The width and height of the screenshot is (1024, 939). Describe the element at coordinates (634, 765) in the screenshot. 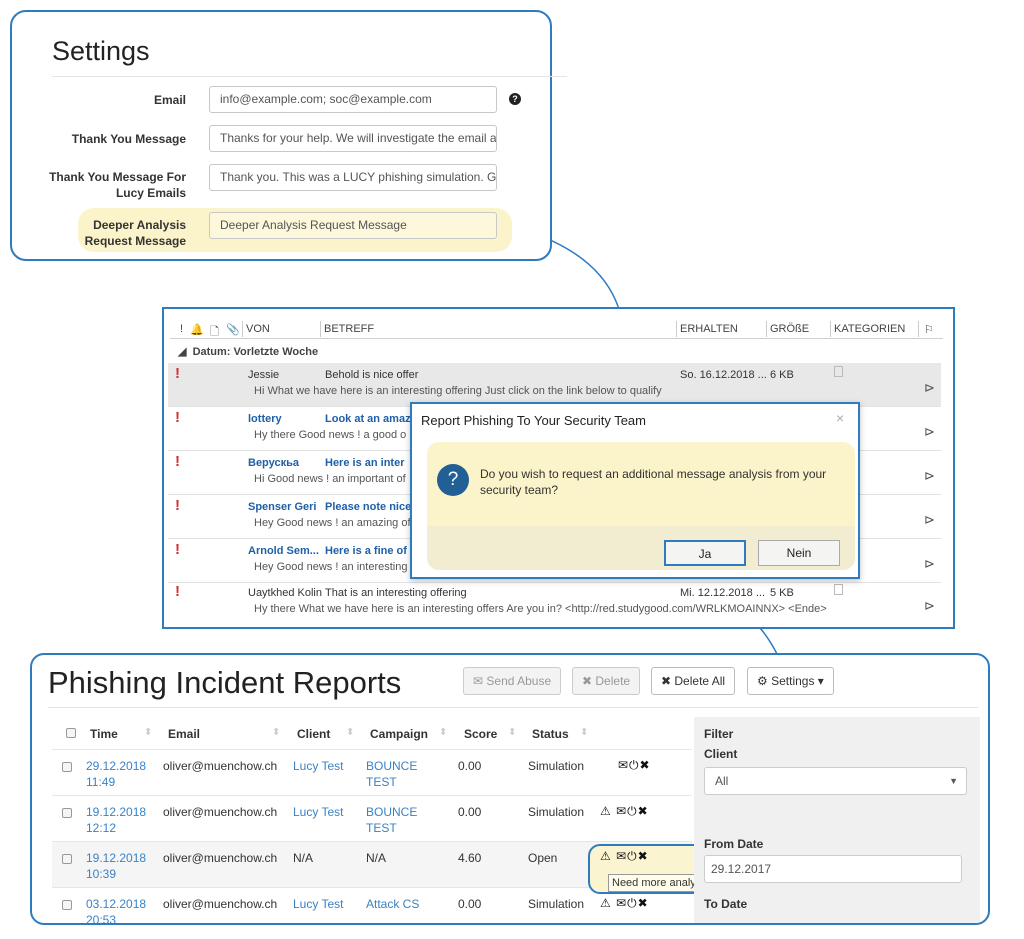

I see `row-actions: ✉⏻✖` at that location.